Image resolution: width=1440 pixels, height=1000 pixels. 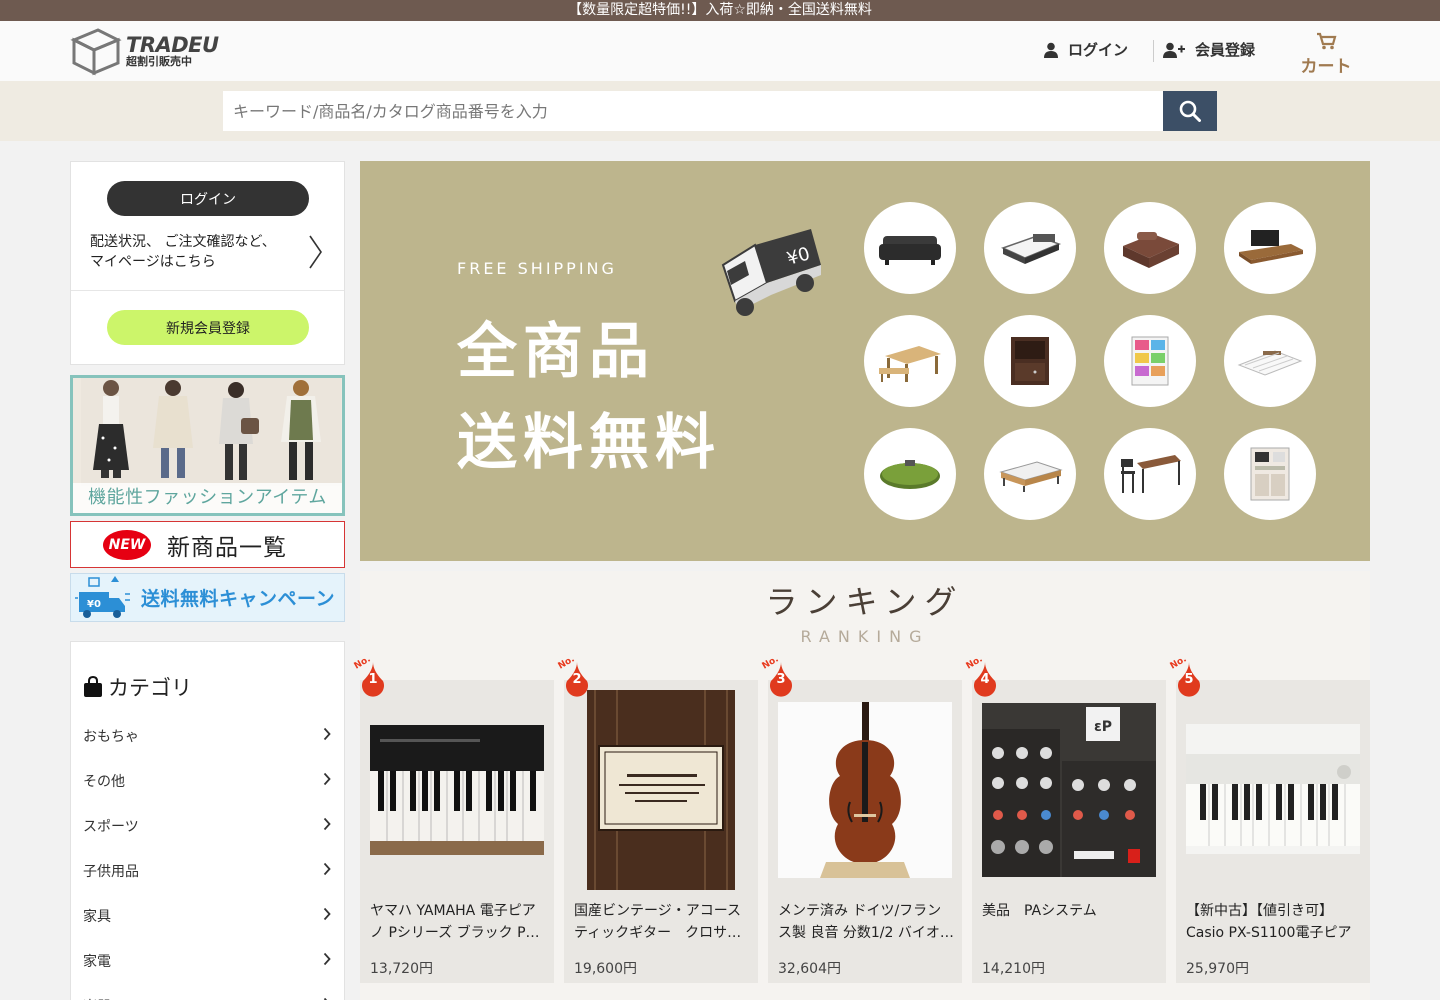 I want to click on sidebar-divider, so click(x=207, y=290).